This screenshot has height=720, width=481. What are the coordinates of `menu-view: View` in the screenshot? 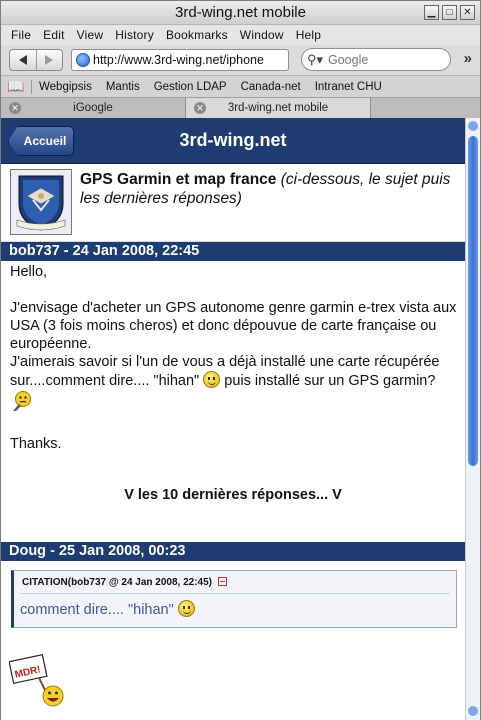 It's located at (90, 35).